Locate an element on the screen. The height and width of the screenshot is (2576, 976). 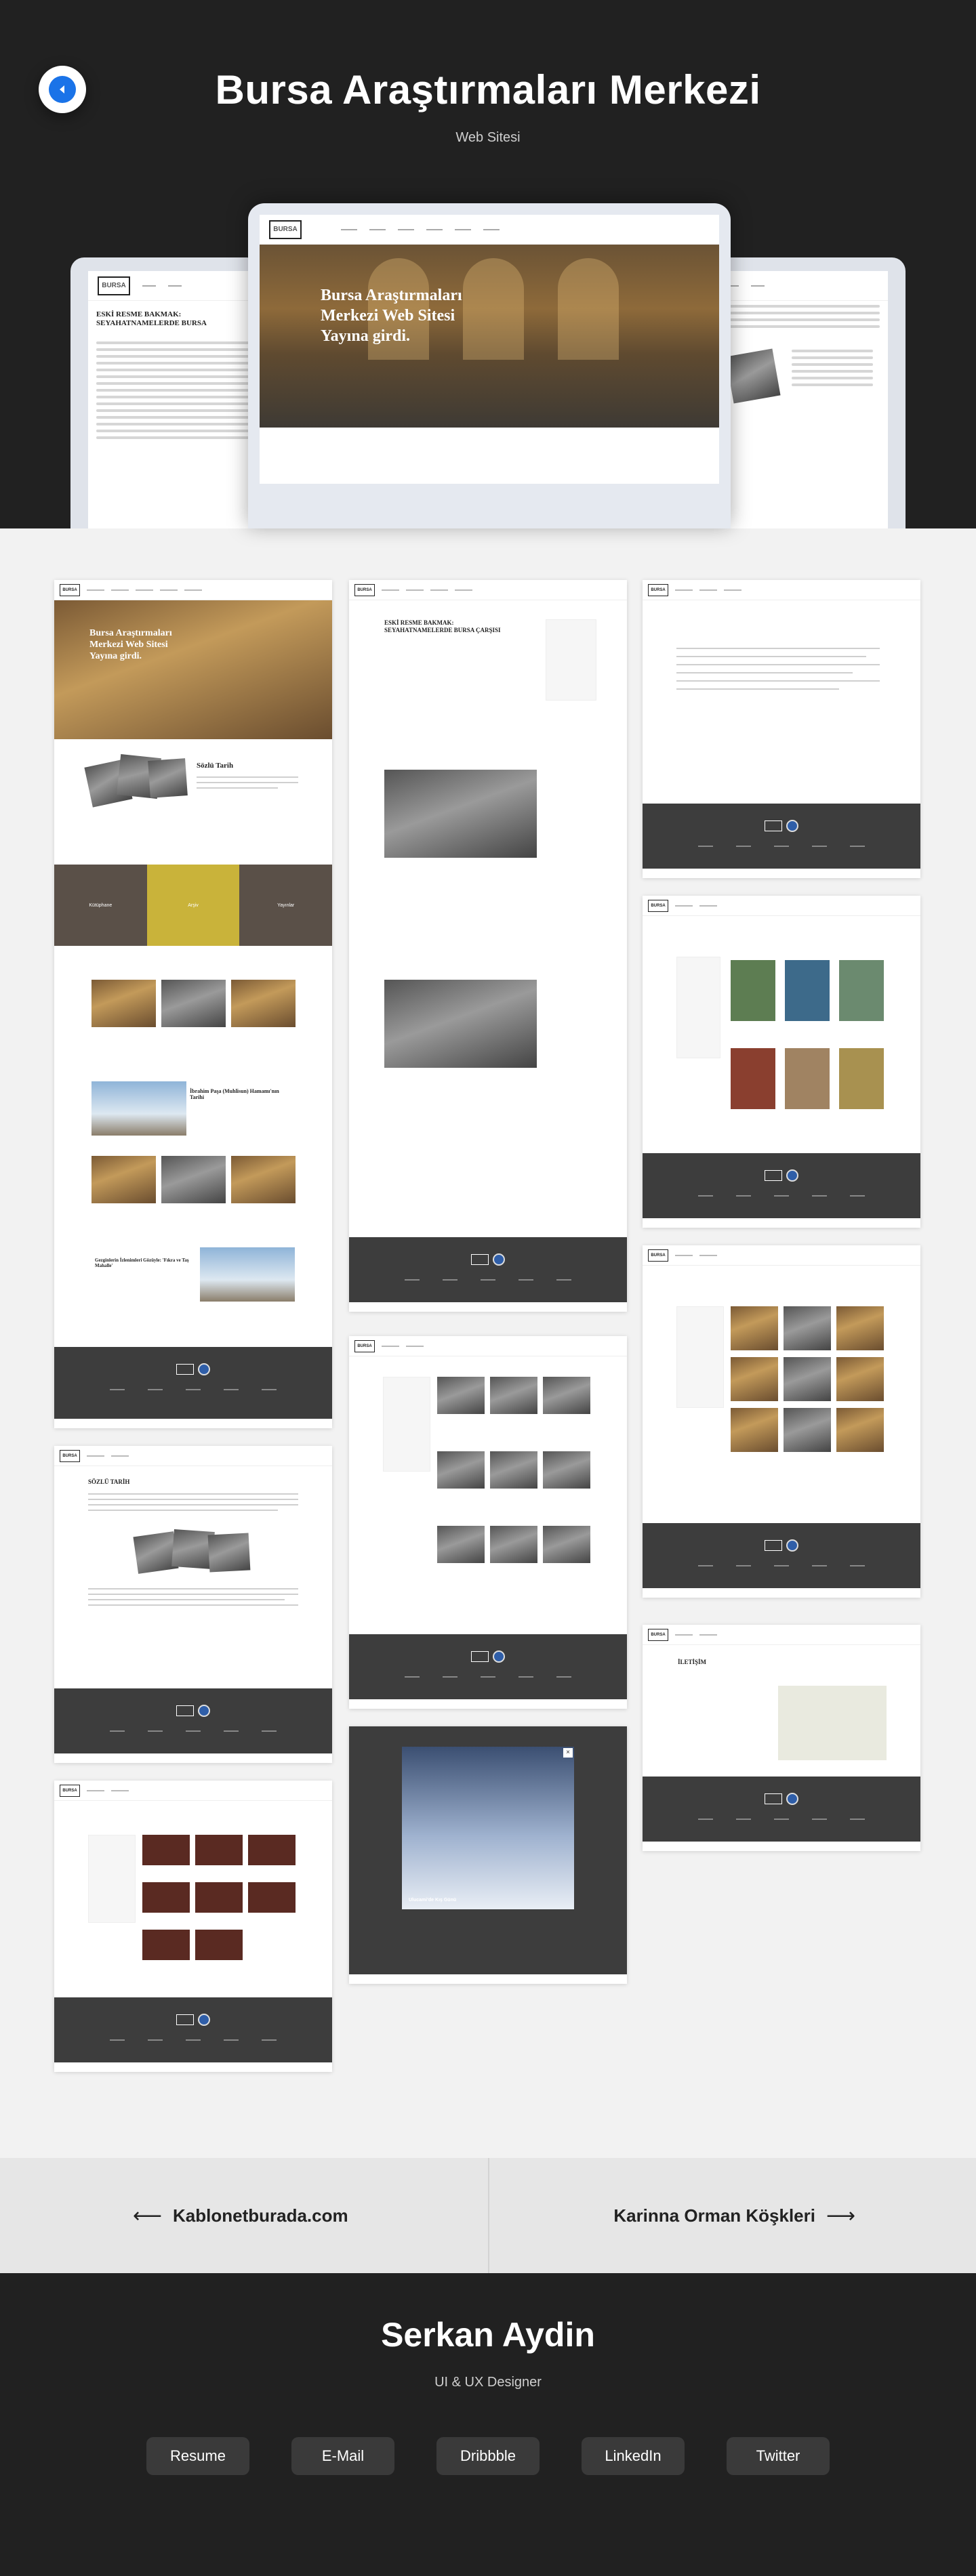
next-project-label: Karinna Orman Köşkleri is located at coordinates (714, 2215).